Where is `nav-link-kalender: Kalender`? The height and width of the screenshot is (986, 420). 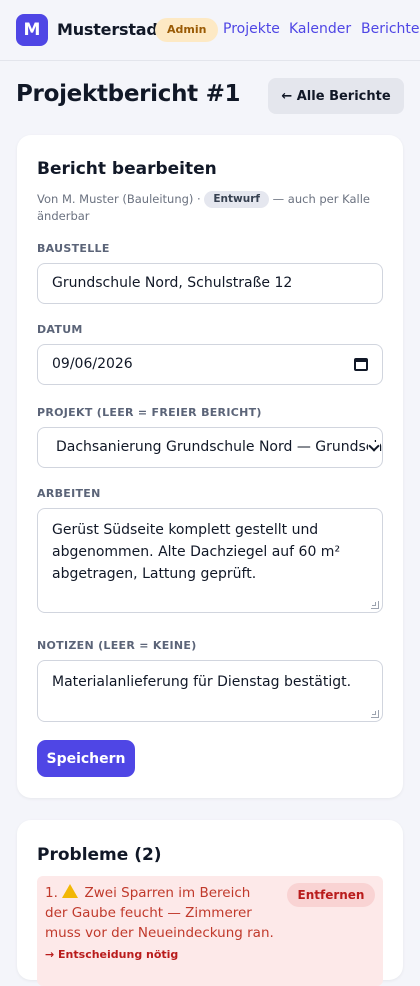
nav-link-kalender: Kalender is located at coordinates (320, 29).